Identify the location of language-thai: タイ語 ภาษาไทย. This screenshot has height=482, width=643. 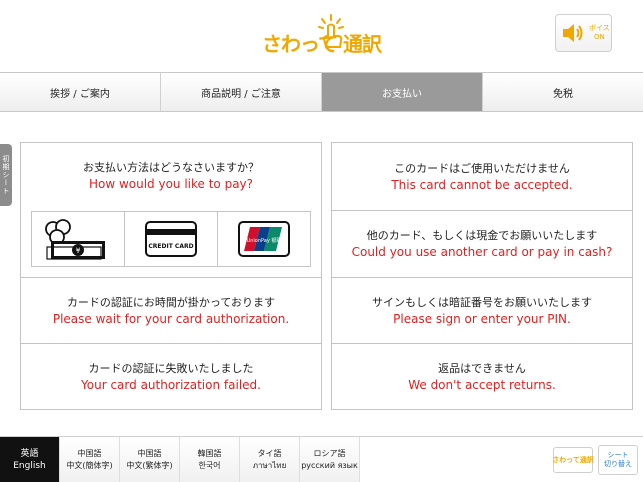
(270, 459).